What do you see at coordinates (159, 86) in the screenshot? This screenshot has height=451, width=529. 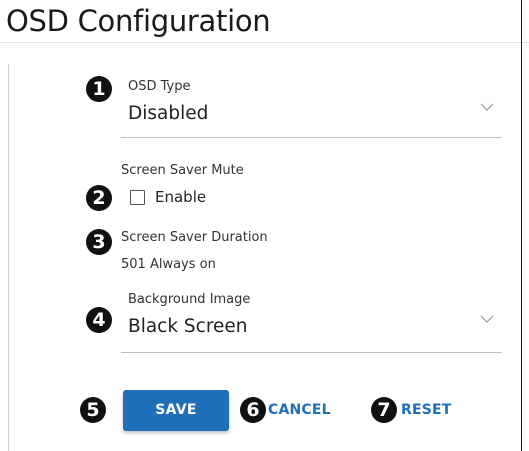 I see `osd-type-label: OSD Type` at bounding box center [159, 86].